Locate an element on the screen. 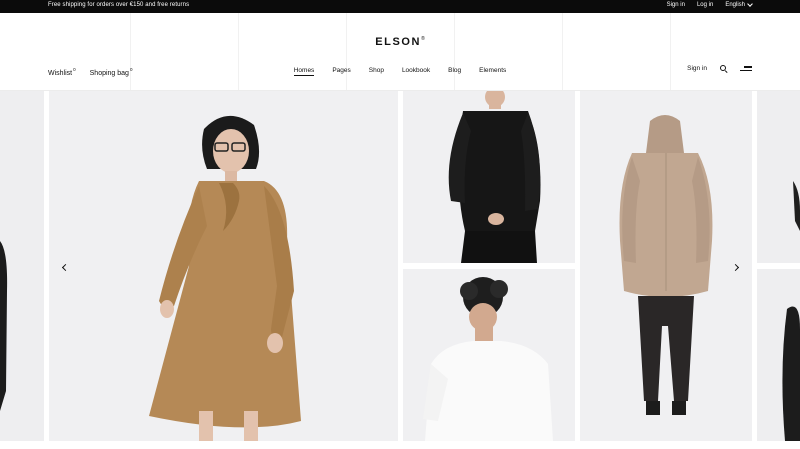  tee-model-illustration is located at coordinates (489, 355).